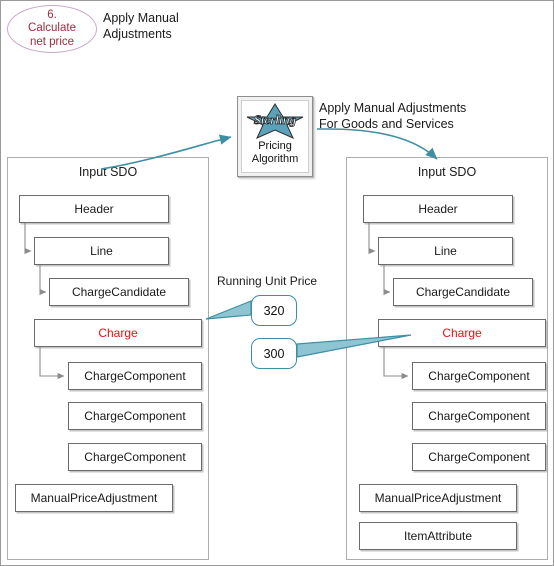 The width and height of the screenshot is (554, 566). I want to click on sterling-logo-text: Sterling, so click(275, 119).